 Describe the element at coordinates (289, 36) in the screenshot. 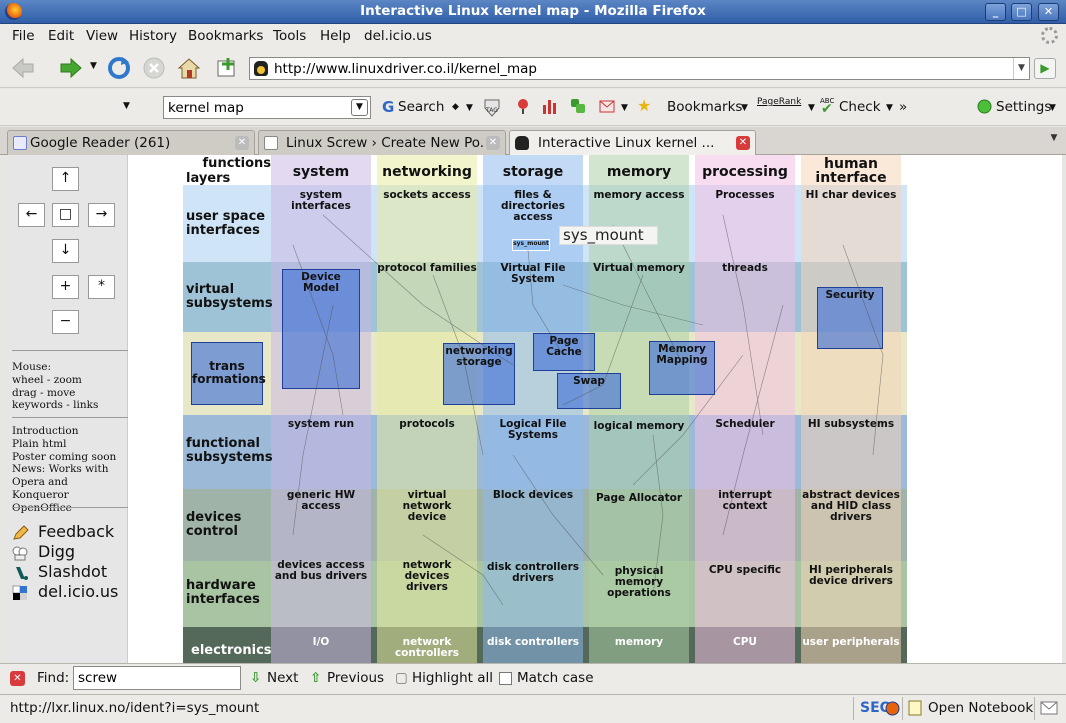

I see `menu-tools: Tools` at that location.